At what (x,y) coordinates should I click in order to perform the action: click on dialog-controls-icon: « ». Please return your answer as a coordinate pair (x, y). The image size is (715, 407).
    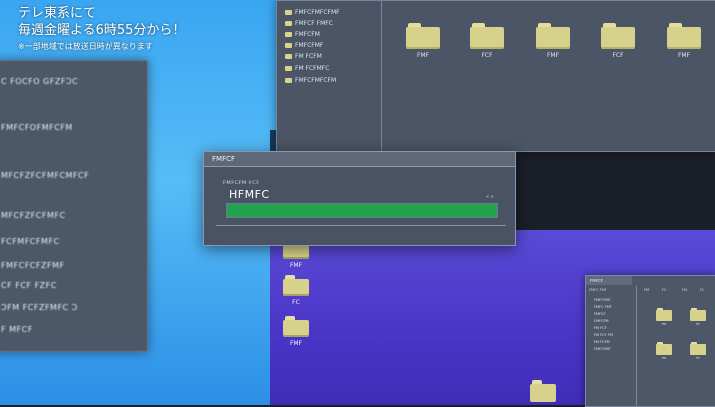
    Looking at the image, I should click on (490, 197).